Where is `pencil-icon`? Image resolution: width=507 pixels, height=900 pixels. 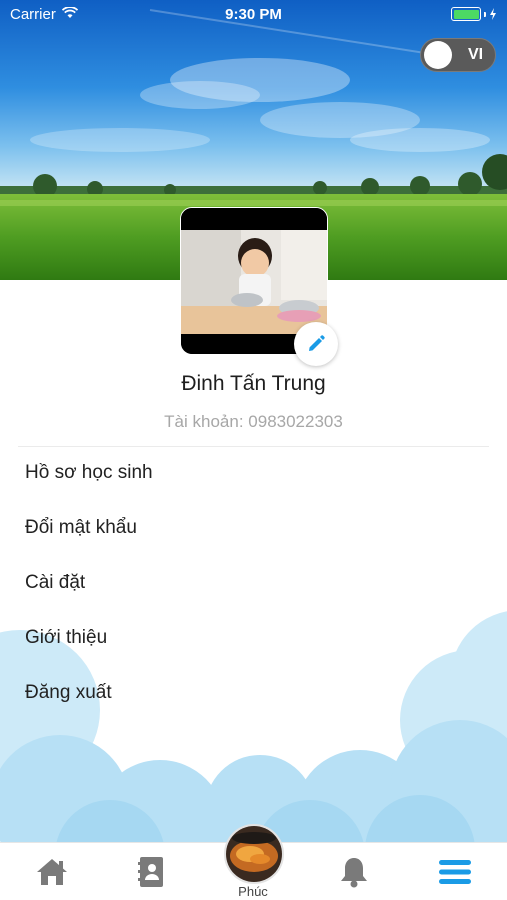
pencil-icon is located at coordinates (317, 343).